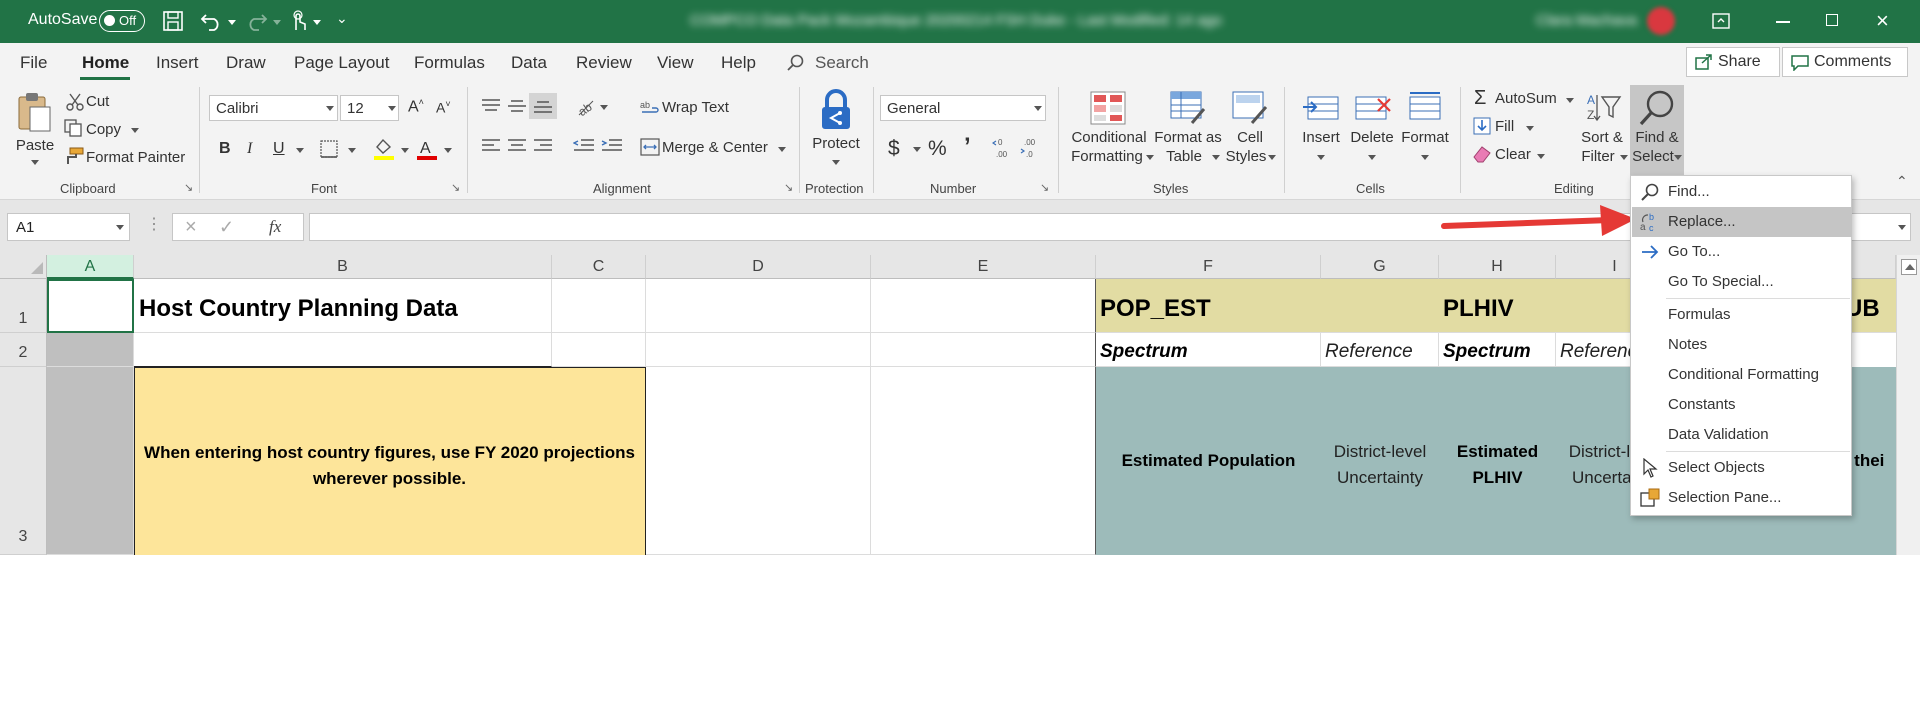  I want to click on decrease-font-size-icon: A˅, so click(443, 107).